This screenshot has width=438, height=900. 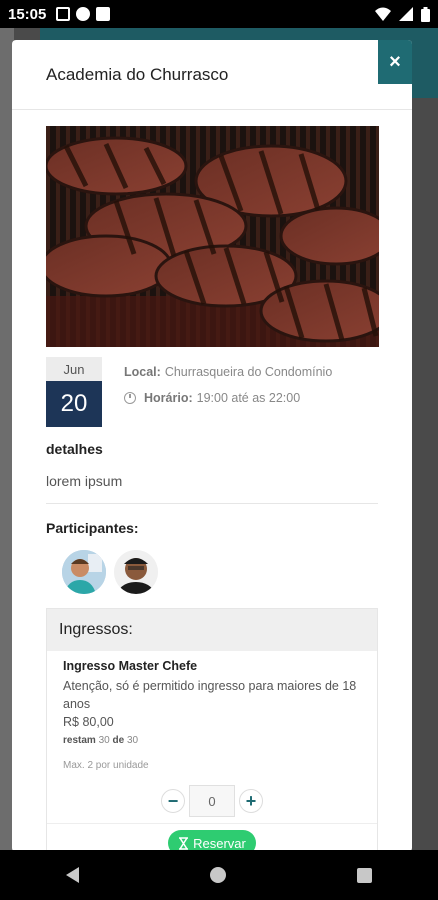 I want to click on remain-count: 30, so click(x=104, y=740).